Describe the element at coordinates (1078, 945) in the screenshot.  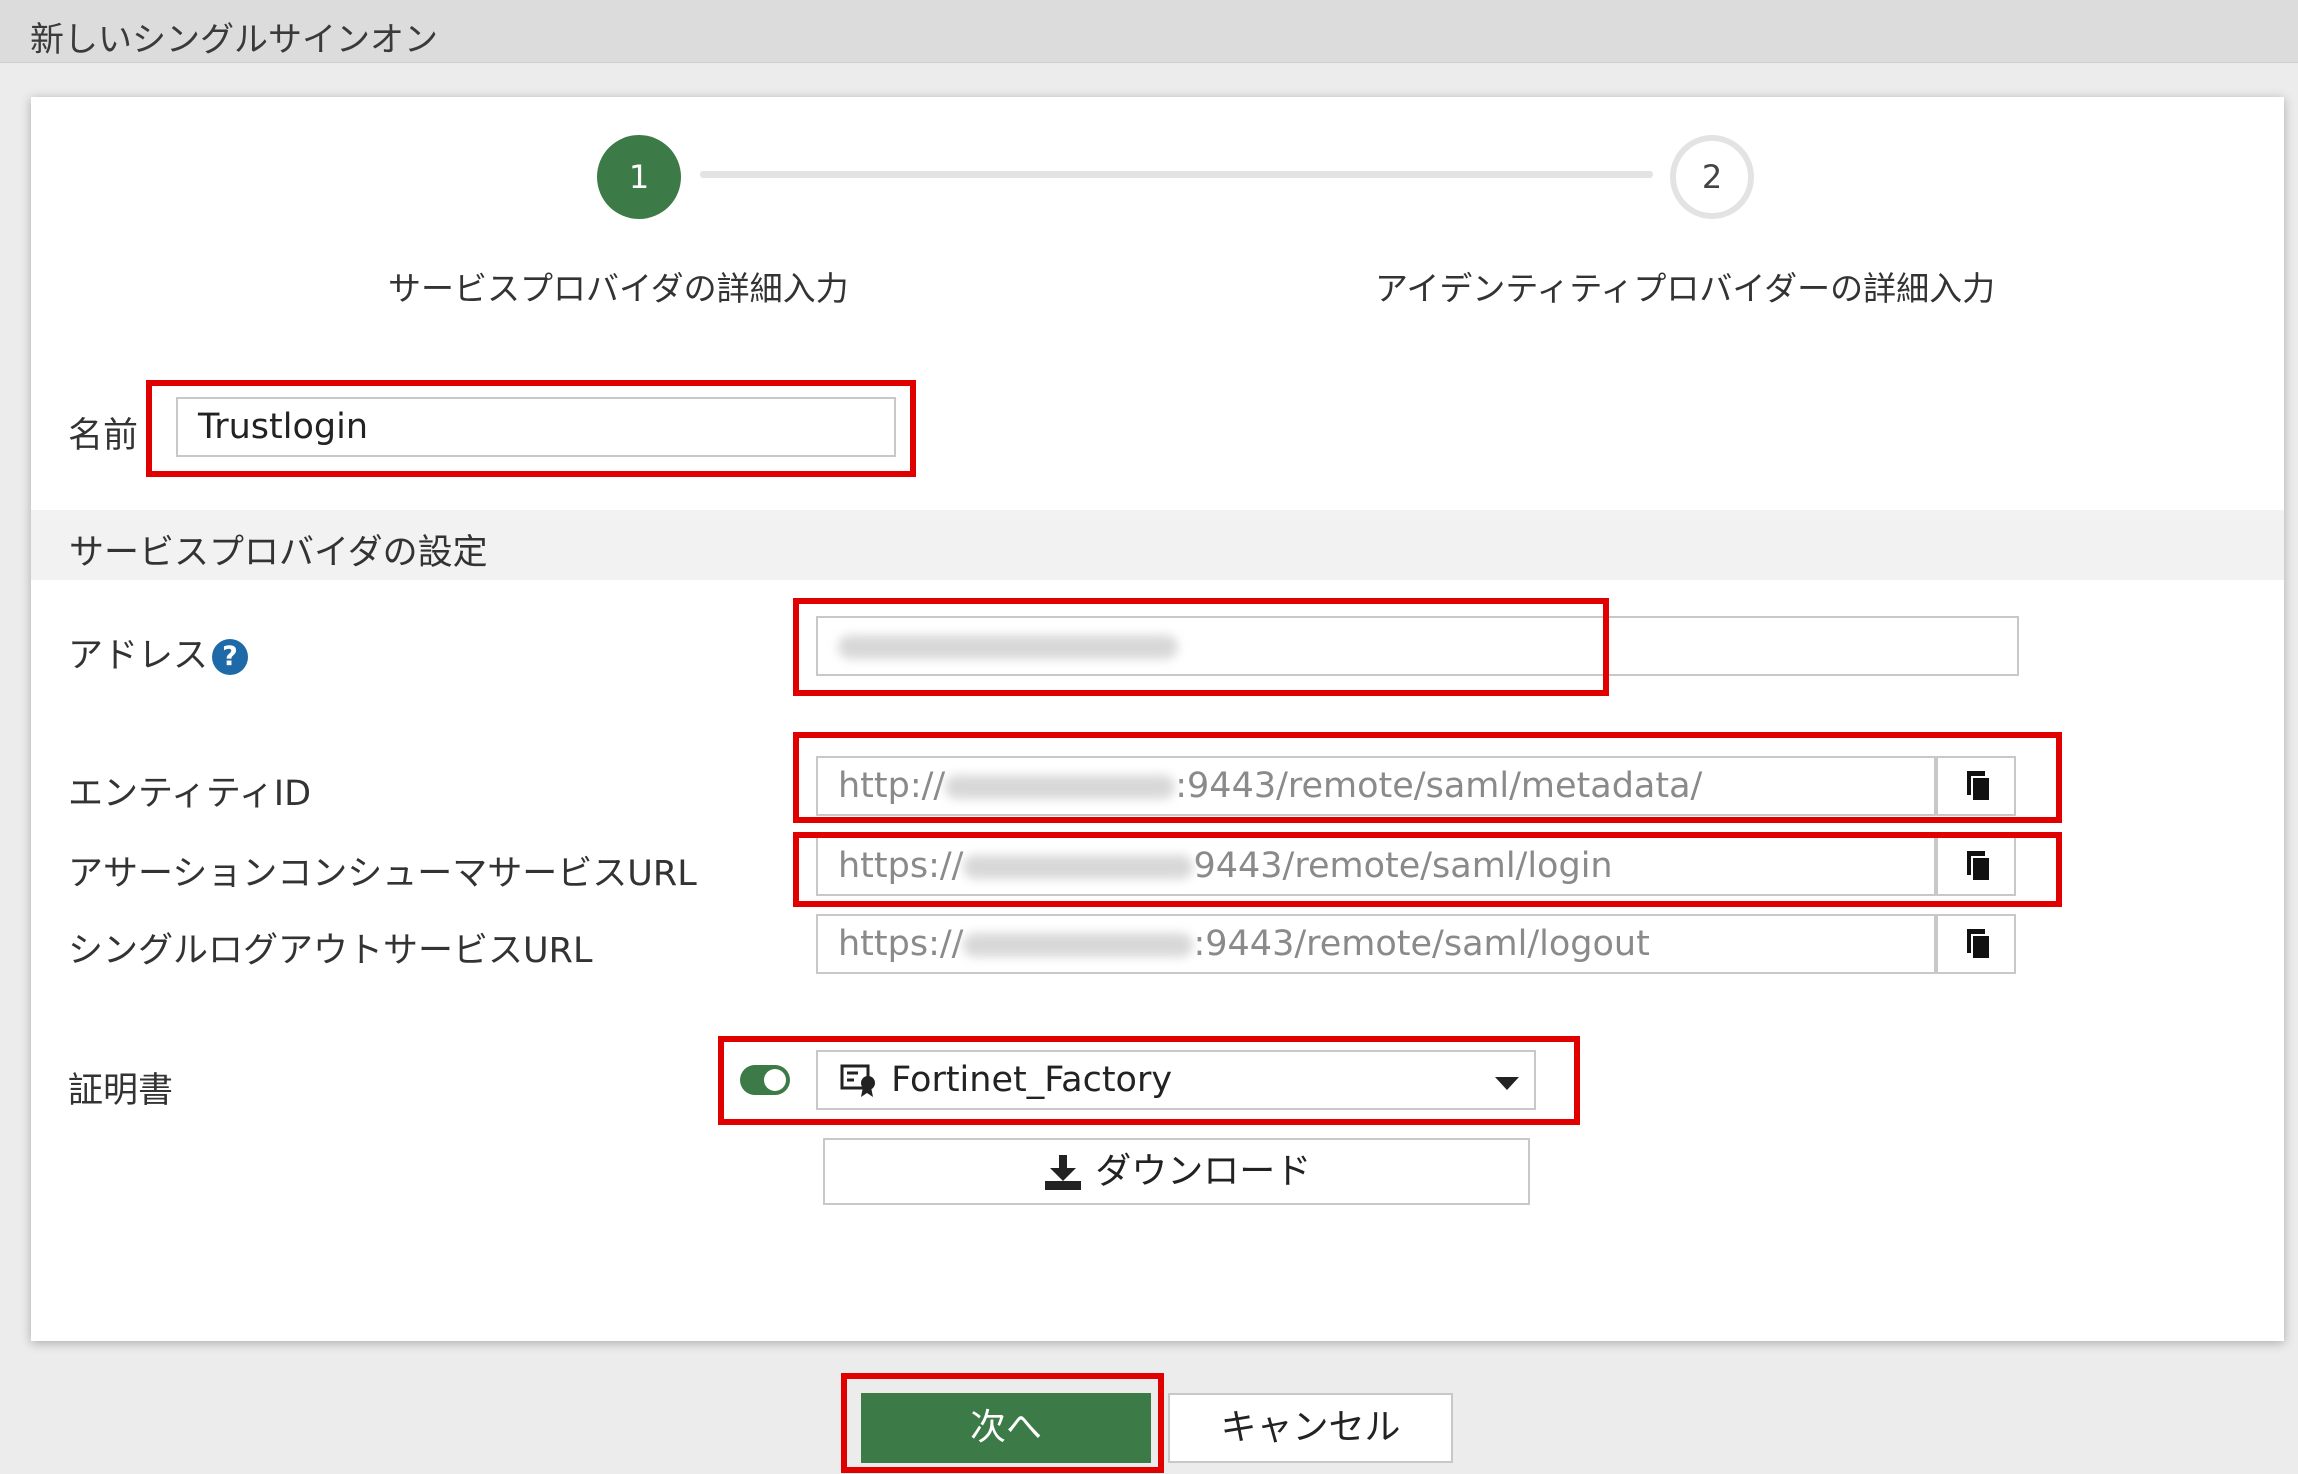
I see `redacted-host` at that location.